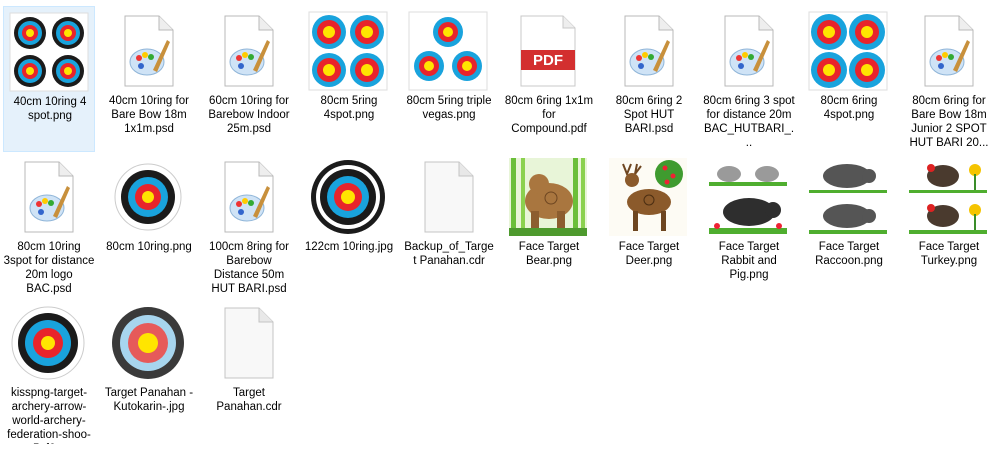 This screenshot has width=1005, height=457. Describe the element at coordinates (548, 60) in the screenshot. I see `svg-text: PDF` at that location.